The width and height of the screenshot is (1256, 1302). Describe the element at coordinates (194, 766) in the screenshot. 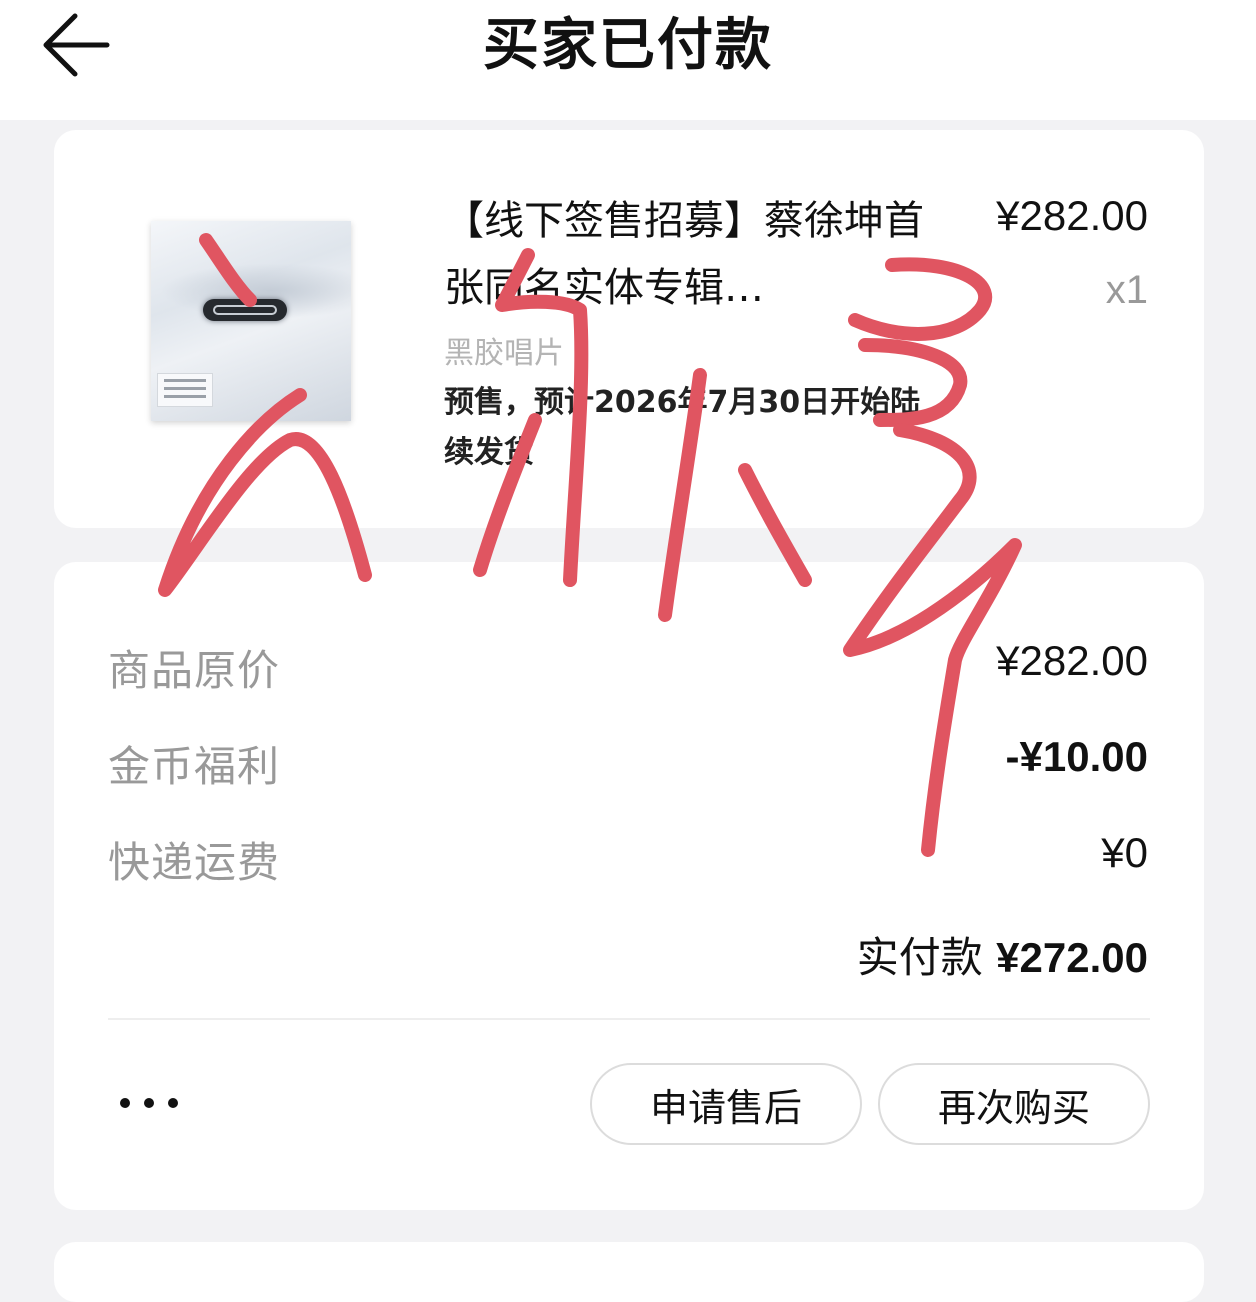

I see `coin-benefit-label: 金币福利` at that location.